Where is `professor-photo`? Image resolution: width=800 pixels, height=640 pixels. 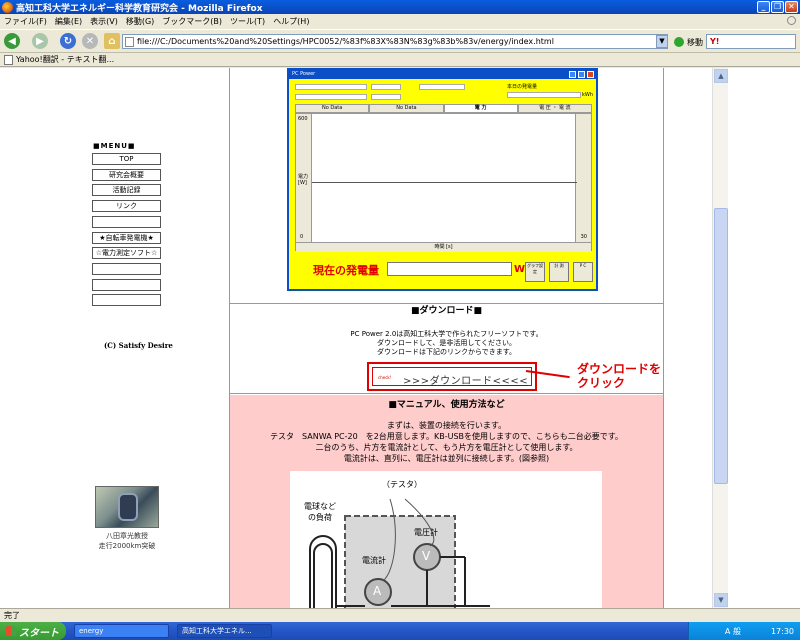
professor-photo is located at coordinates (127, 507).